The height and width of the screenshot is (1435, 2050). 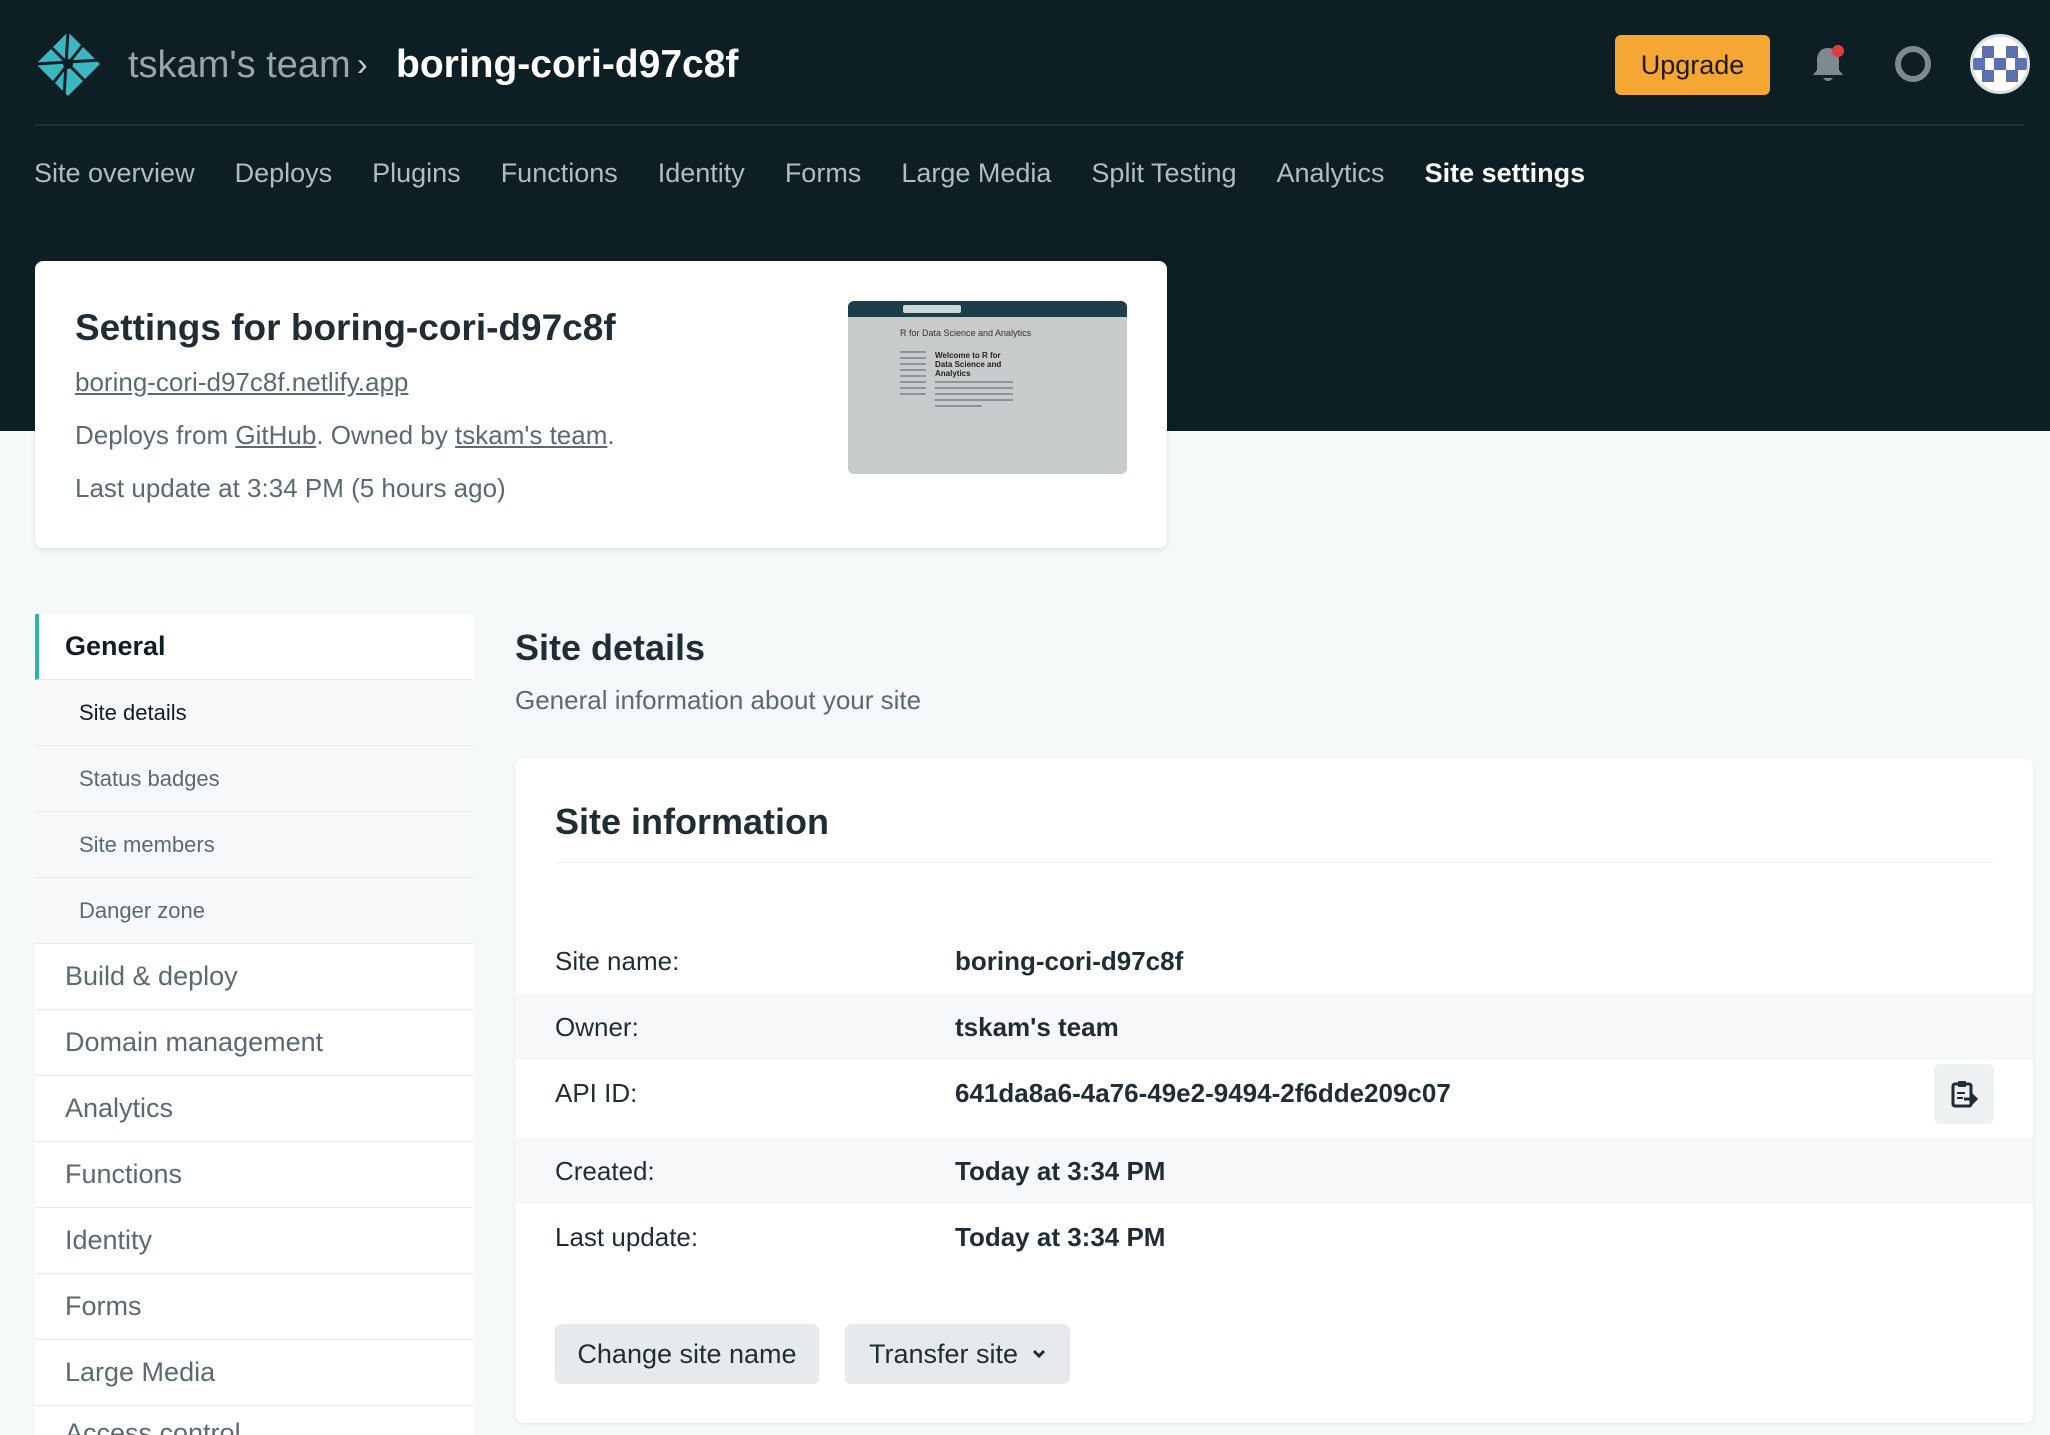 What do you see at coordinates (913, 375) in the screenshot?
I see `preview-sidebar-lines` at bounding box center [913, 375].